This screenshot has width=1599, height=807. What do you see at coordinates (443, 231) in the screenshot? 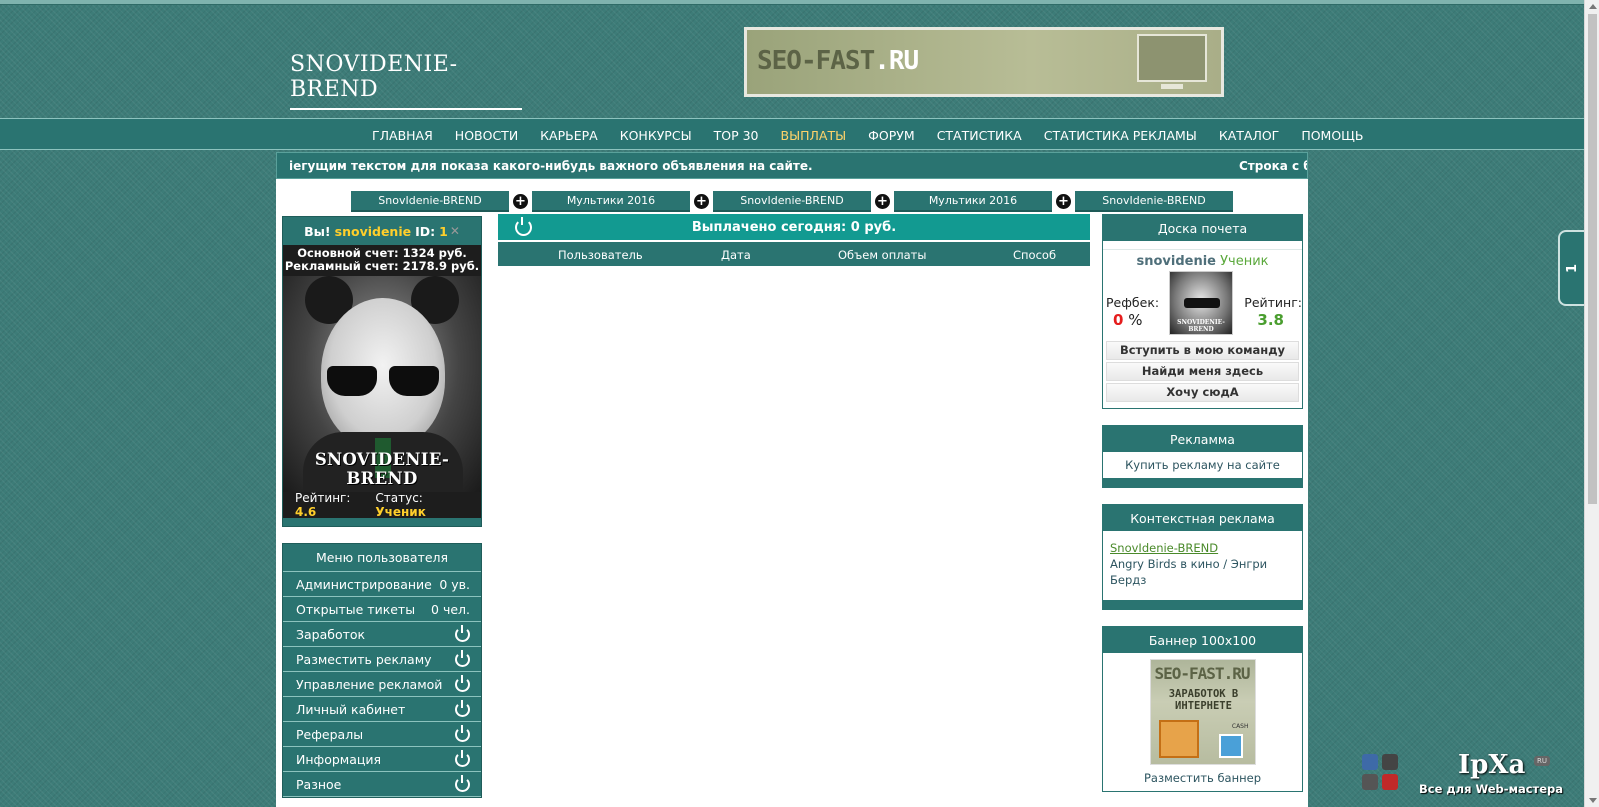
I see `user-id: 1` at bounding box center [443, 231].